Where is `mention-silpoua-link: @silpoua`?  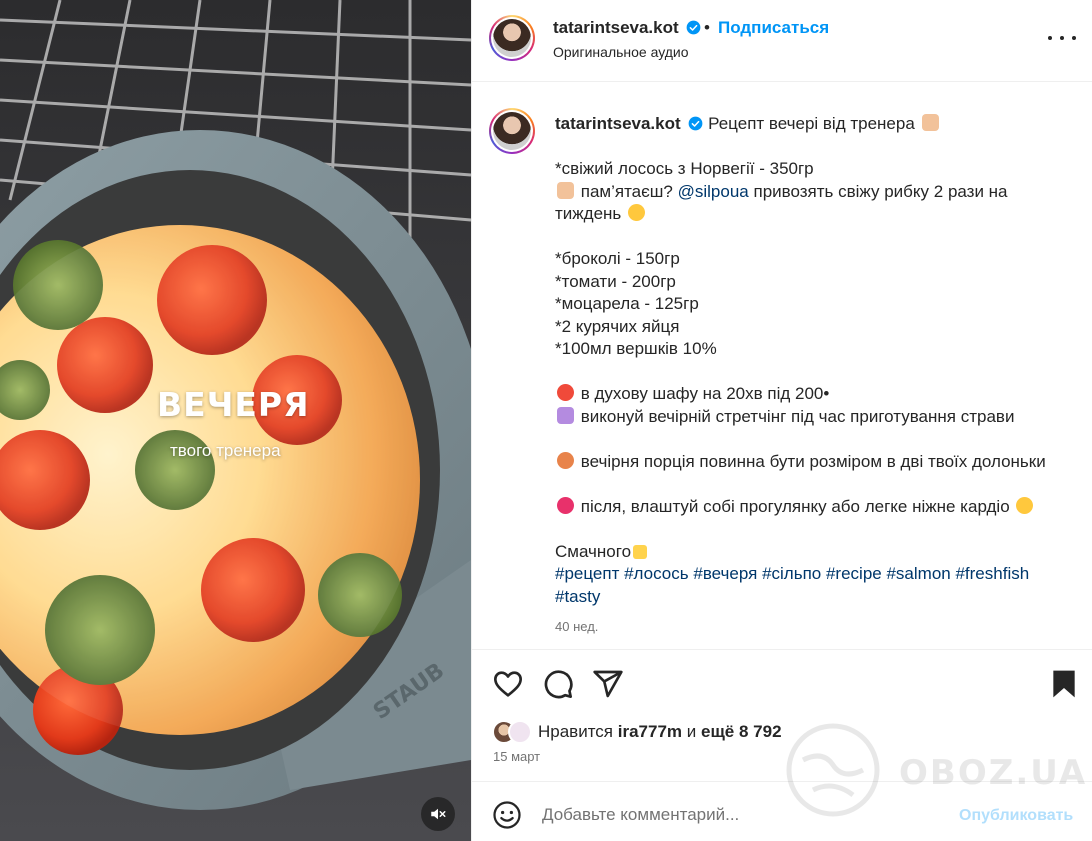 mention-silpoua-link: @silpoua is located at coordinates (713, 191).